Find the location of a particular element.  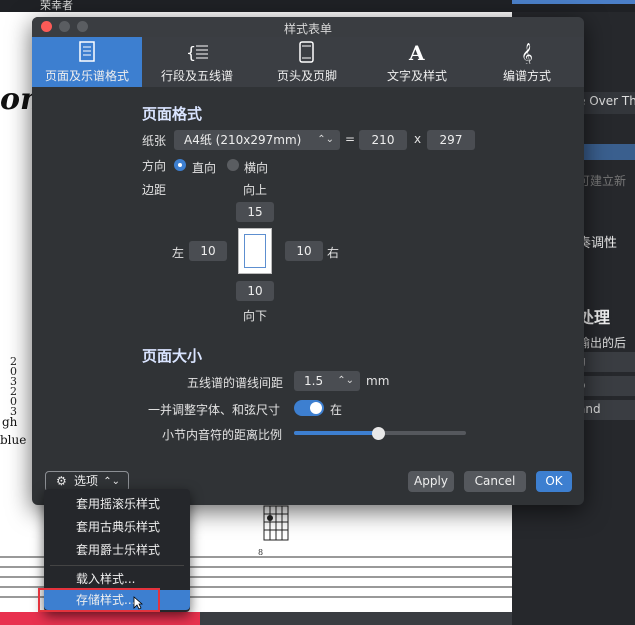

tab-systems-staves: { 行段及五线谱 is located at coordinates (197, 62).